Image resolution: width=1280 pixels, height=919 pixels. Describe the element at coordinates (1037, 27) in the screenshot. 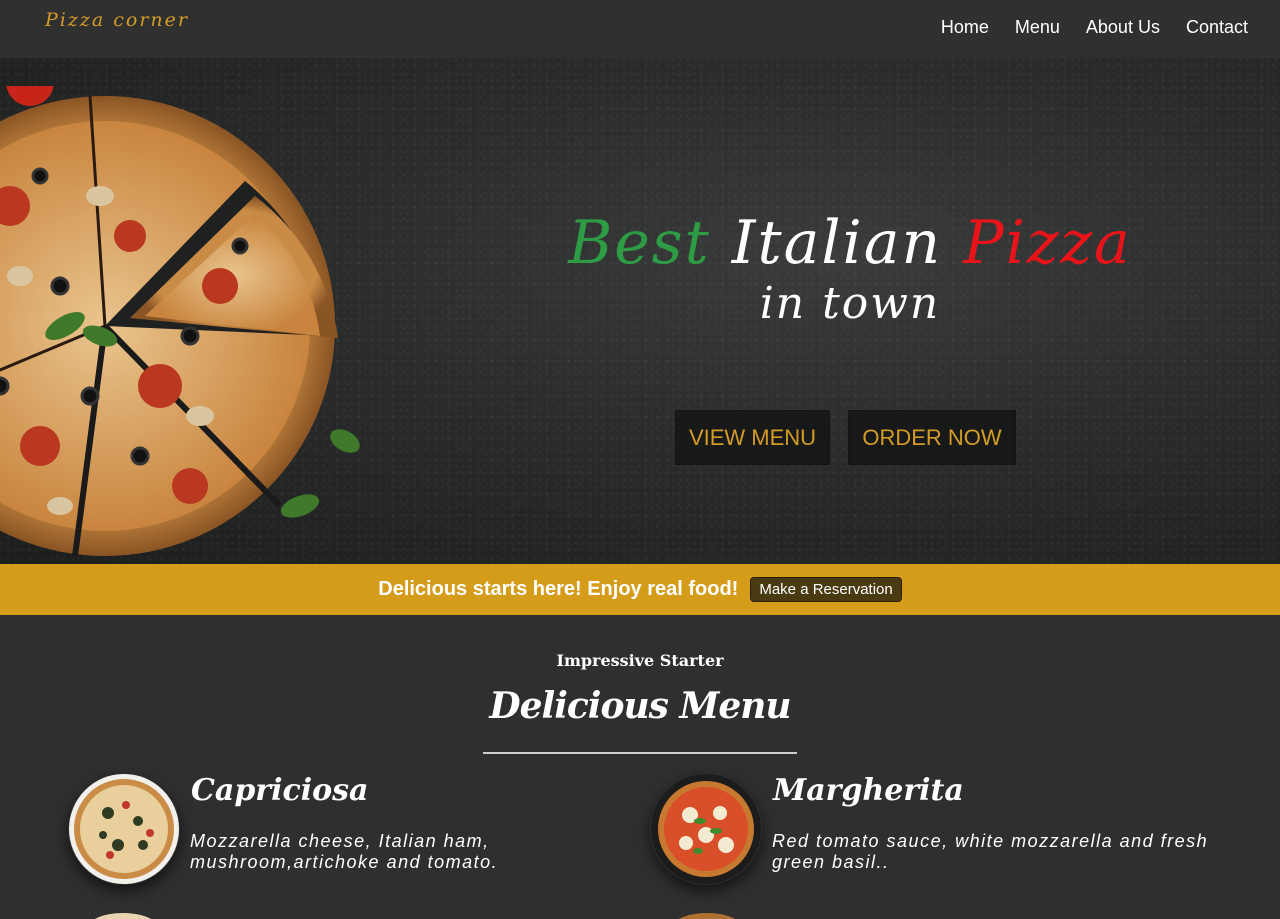

I see `nav-link-menu: Menu` at that location.